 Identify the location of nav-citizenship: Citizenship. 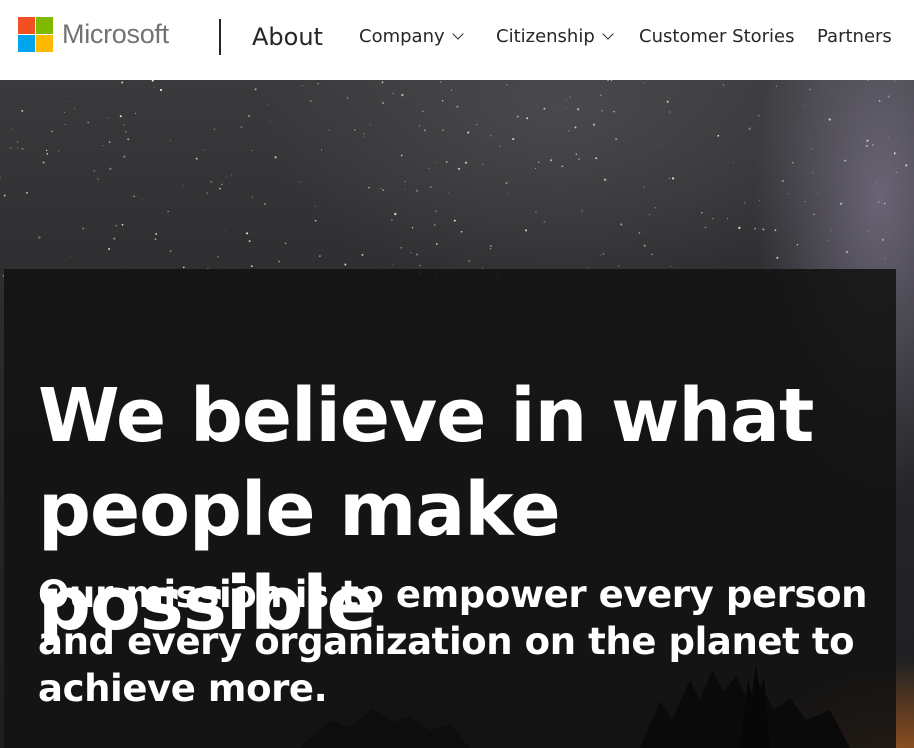
(555, 37).